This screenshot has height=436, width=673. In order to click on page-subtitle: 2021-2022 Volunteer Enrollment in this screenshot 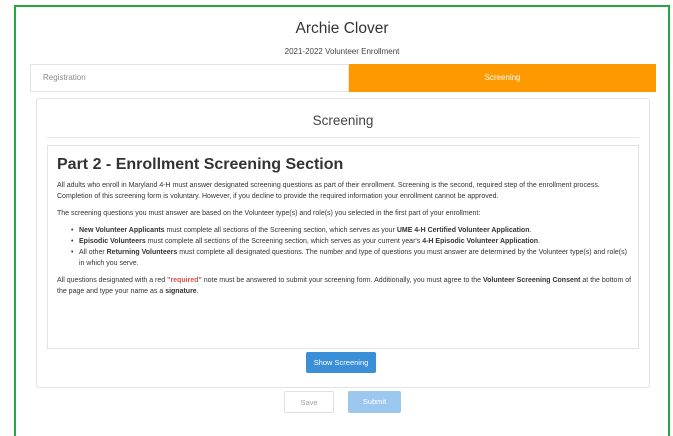, I will do `click(342, 51)`.